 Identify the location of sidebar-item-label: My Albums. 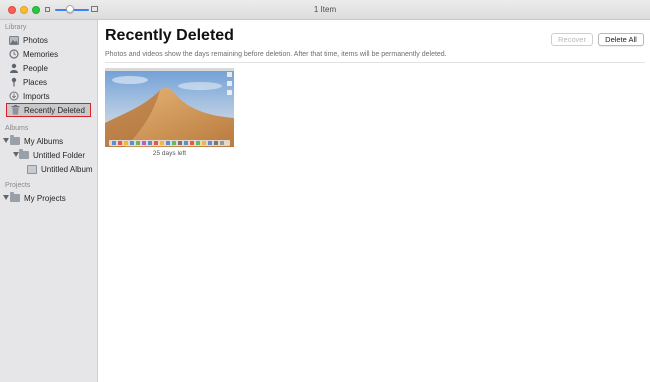
(44, 141).